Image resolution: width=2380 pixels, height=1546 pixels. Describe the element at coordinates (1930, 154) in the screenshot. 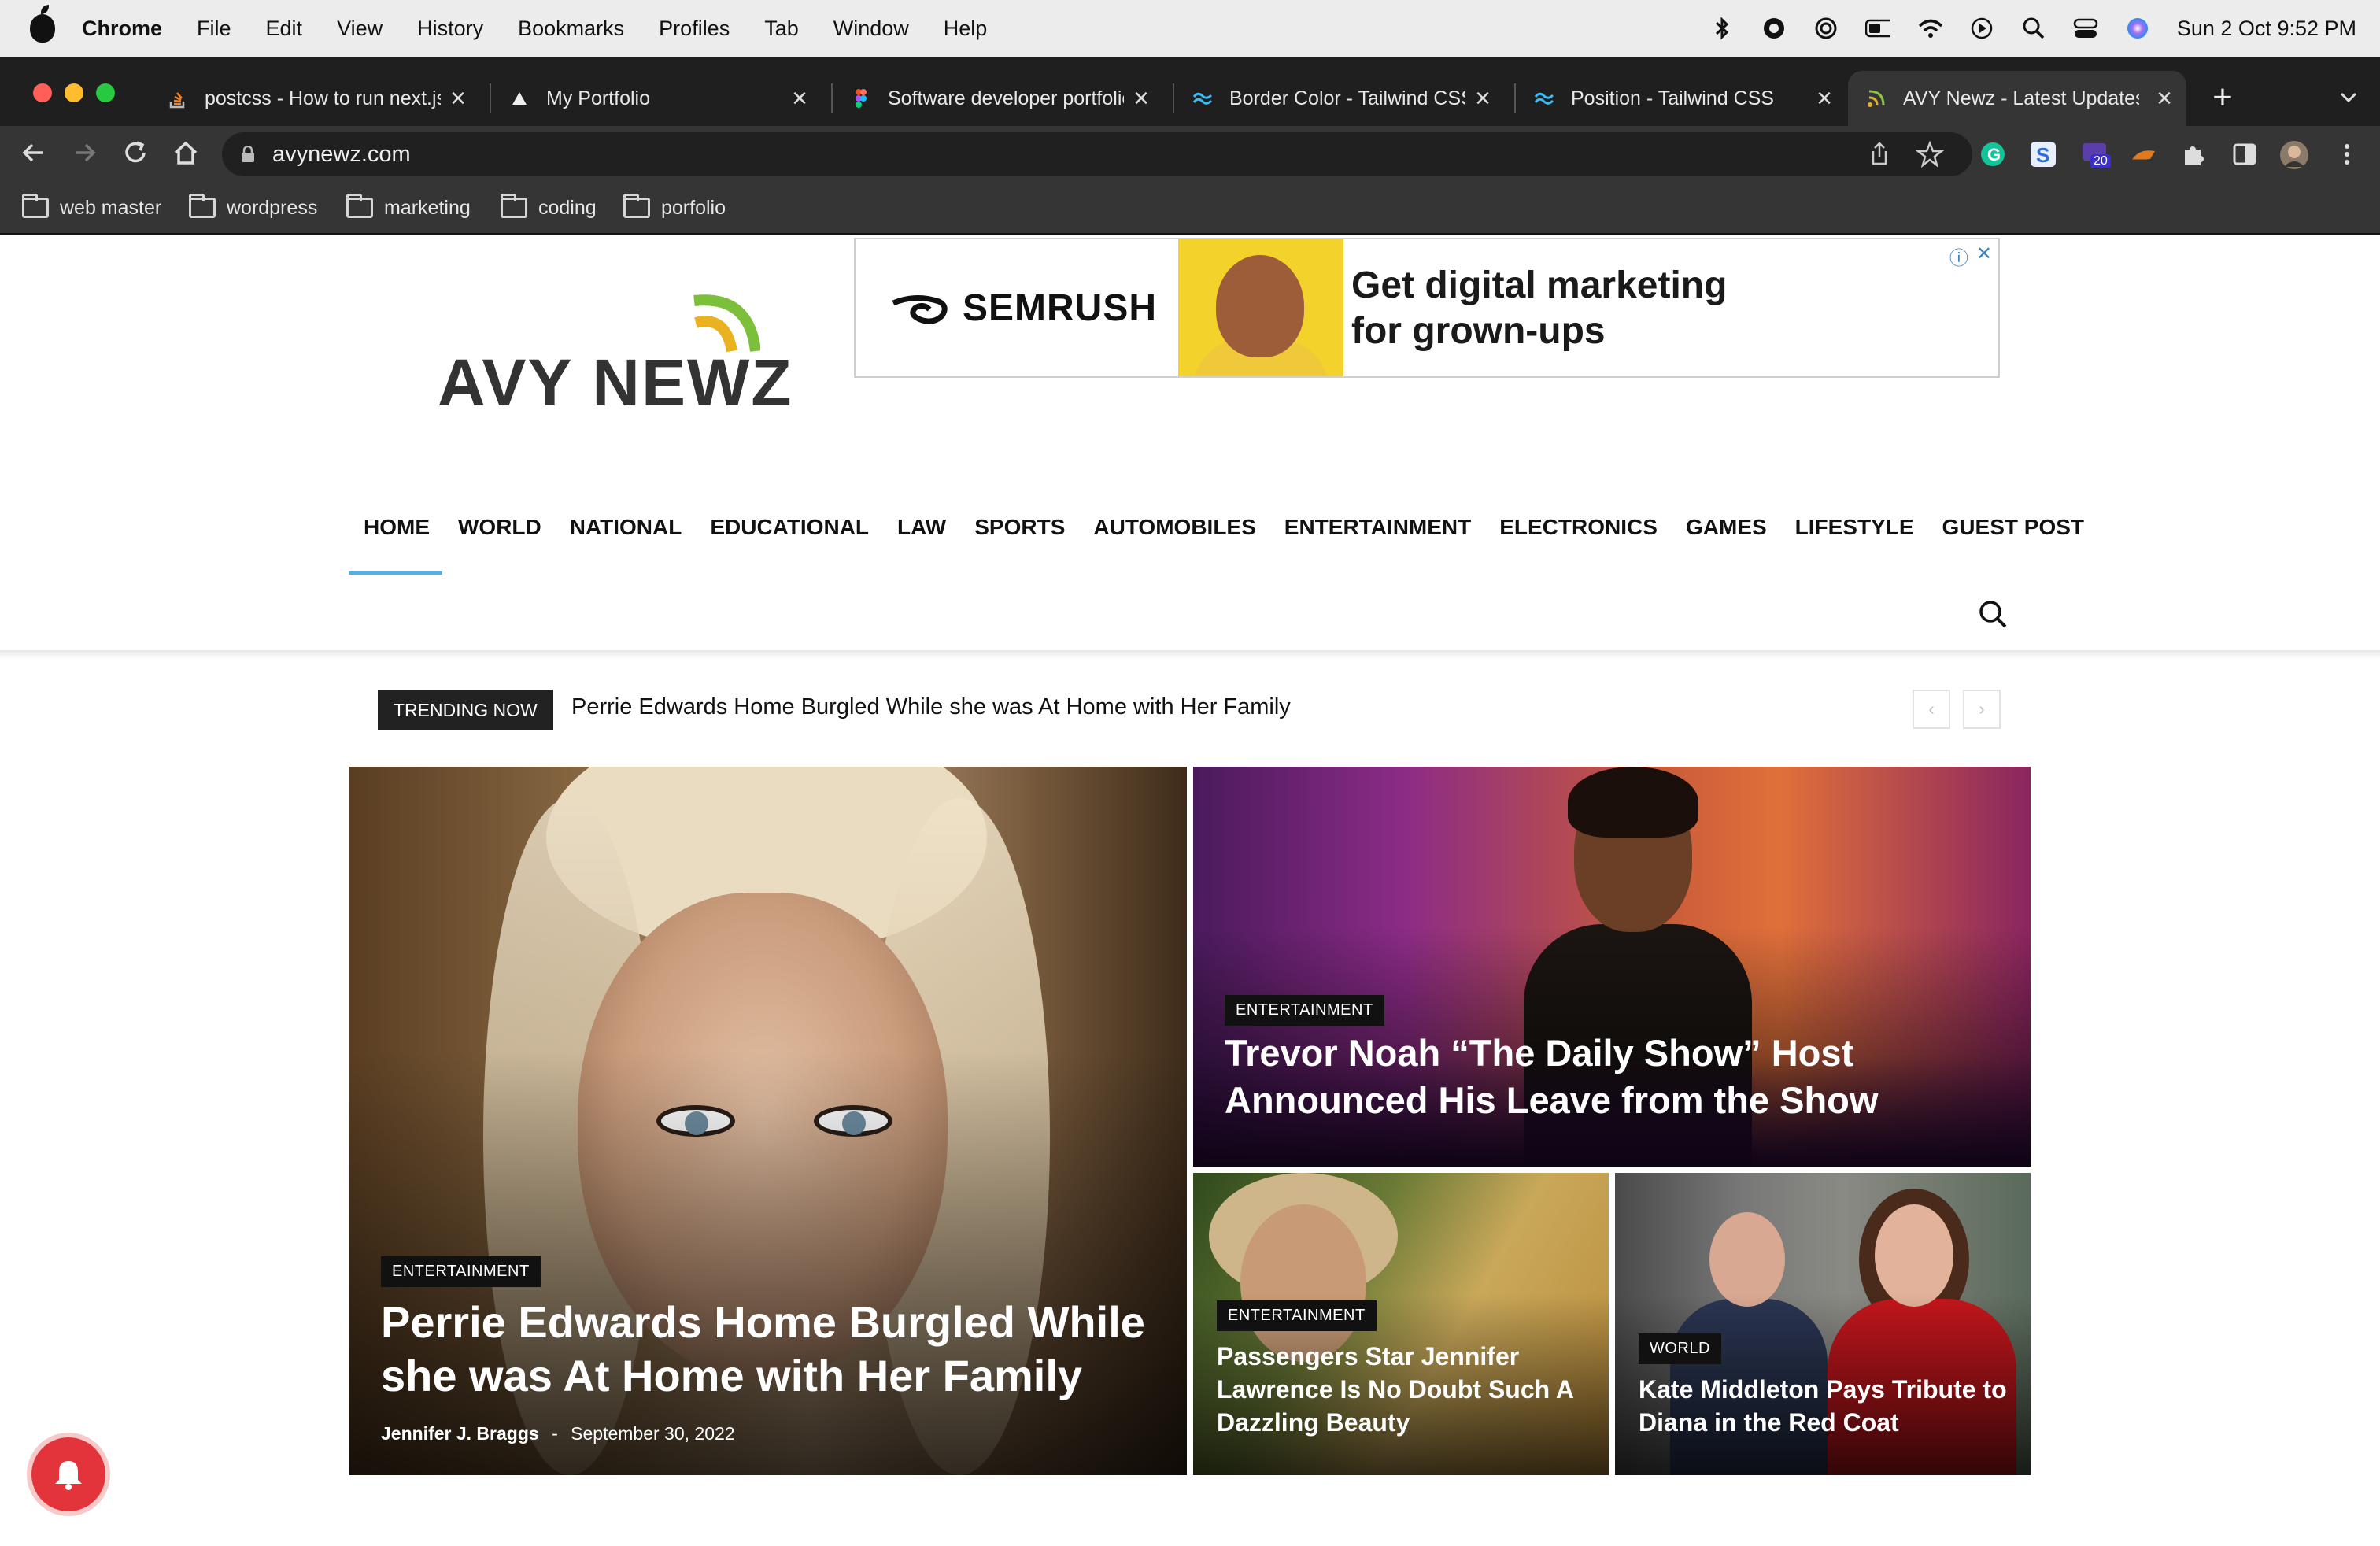

I see `bookmark-star-icon` at that location.